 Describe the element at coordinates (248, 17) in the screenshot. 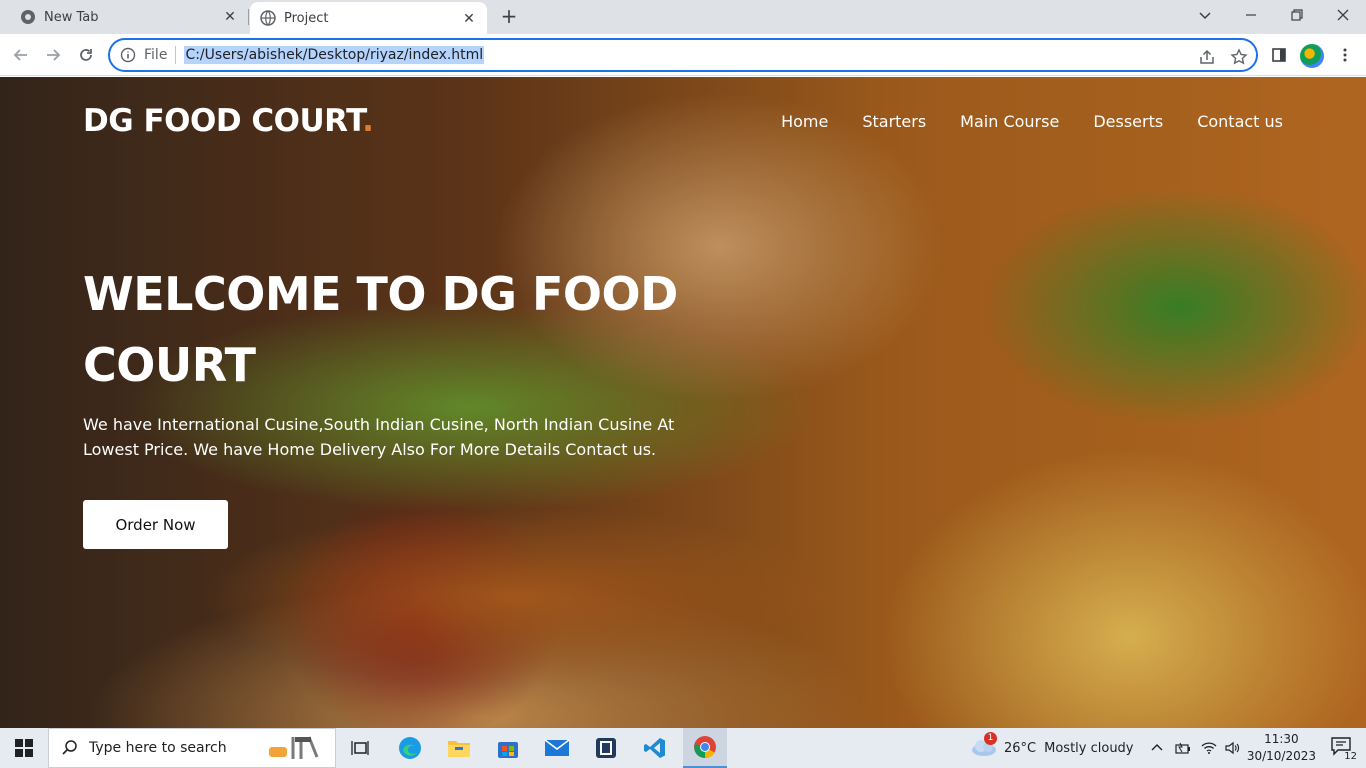

I see `tab-divider` at that location.